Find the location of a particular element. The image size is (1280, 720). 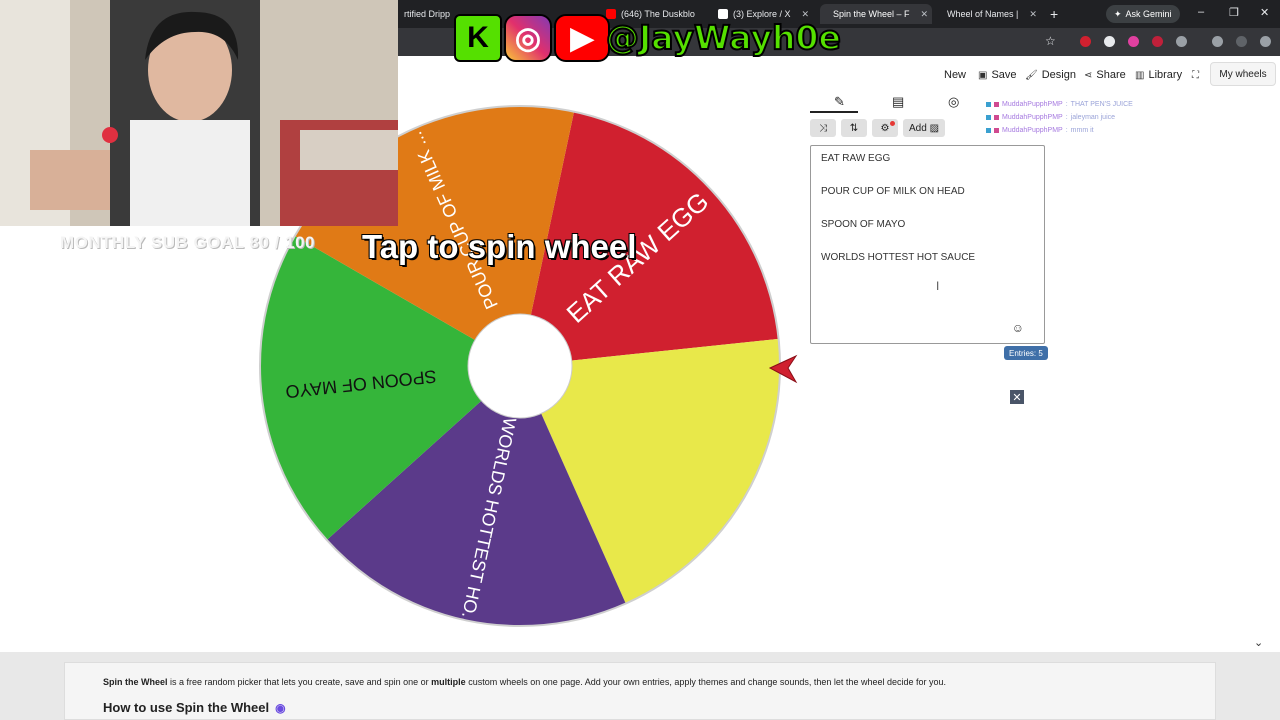

streamer-handle: @JayWayh0e is located at coordinates (723, 37).